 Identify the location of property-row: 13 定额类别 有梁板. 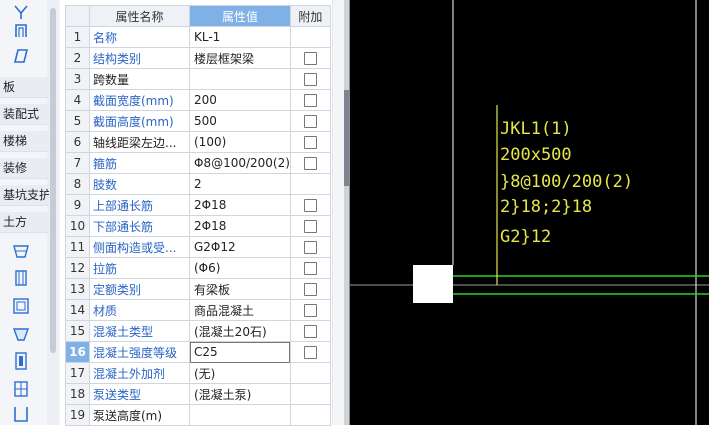
(198, 289).